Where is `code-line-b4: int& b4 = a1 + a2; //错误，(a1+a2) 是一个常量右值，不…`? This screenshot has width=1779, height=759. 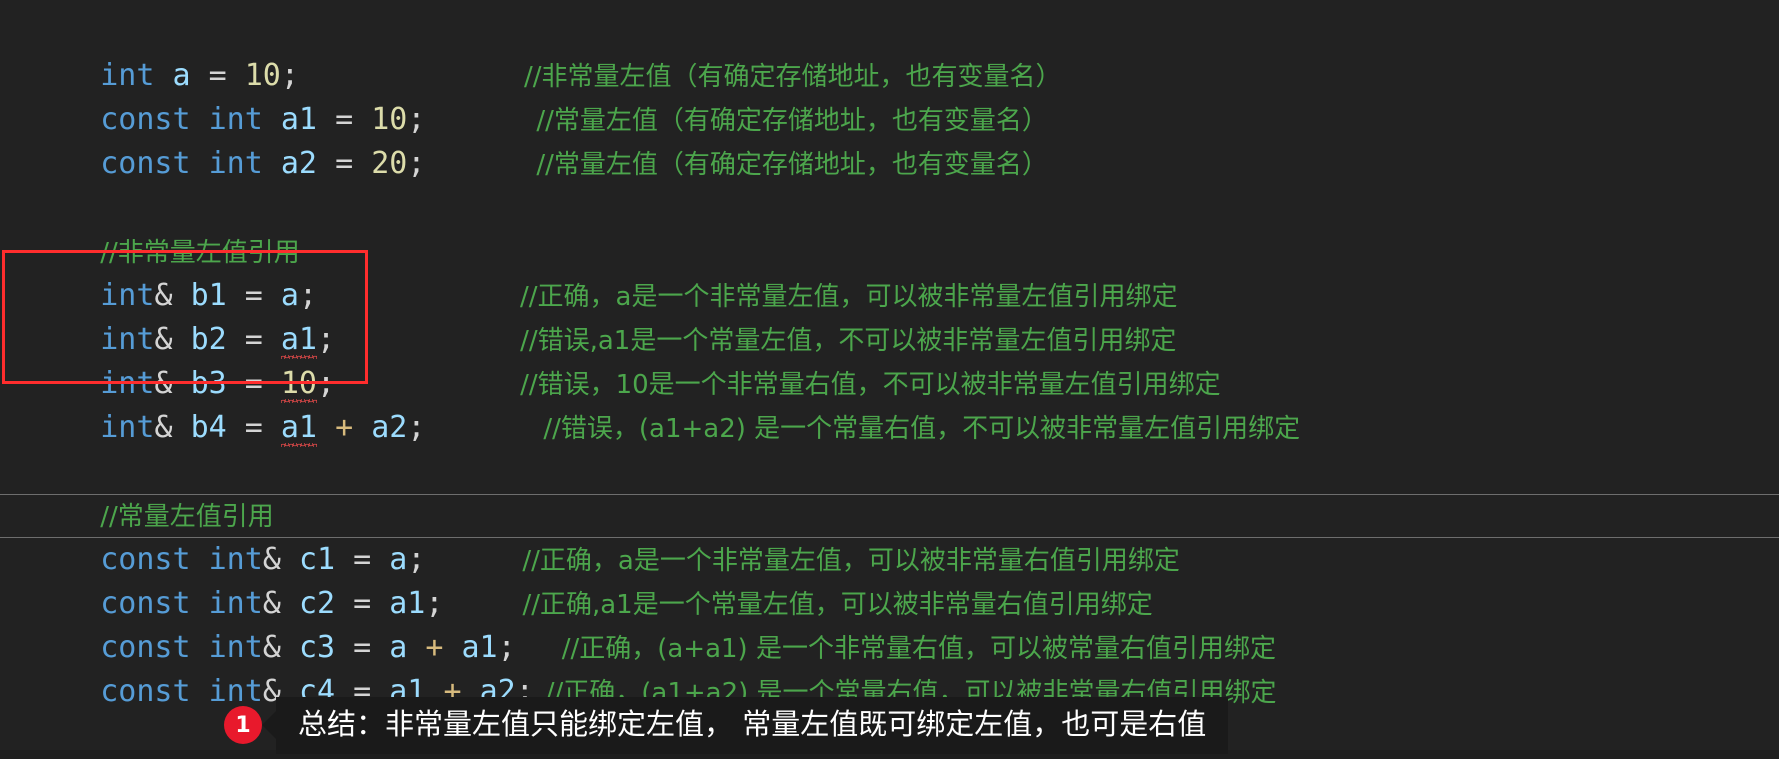
code-line-b4: int& b4 = a1 + a2; //错误，(a1+a2) 是一个常量右值，不… is located at coordinates (889, 404).